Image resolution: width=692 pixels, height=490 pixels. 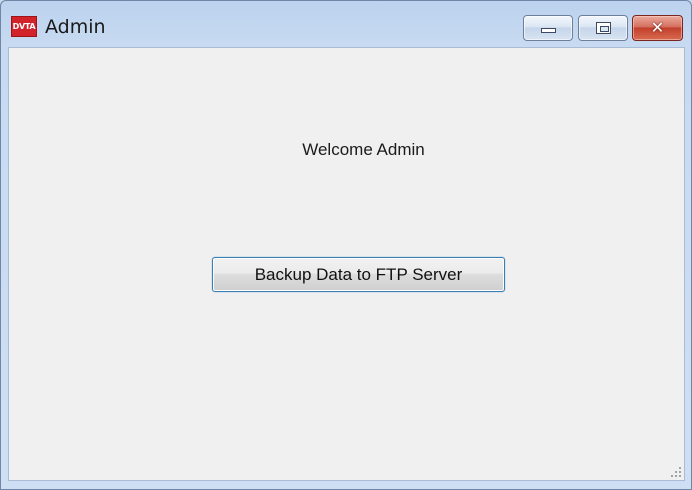 I want to click on window-title: Admin, so click(x=75, y=27).